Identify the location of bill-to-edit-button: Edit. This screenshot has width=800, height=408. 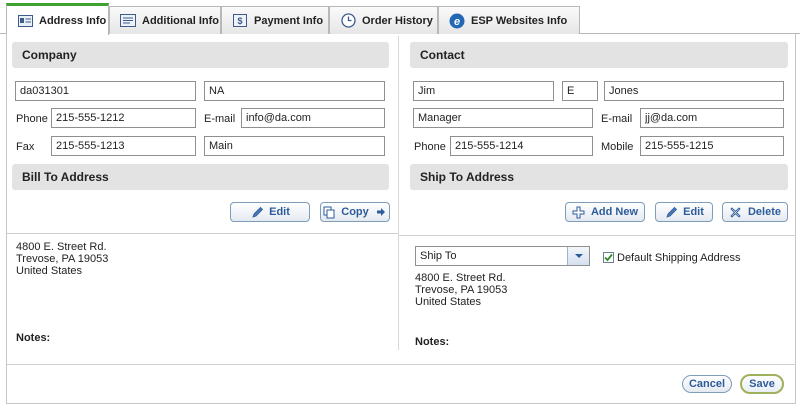
(270, 212).